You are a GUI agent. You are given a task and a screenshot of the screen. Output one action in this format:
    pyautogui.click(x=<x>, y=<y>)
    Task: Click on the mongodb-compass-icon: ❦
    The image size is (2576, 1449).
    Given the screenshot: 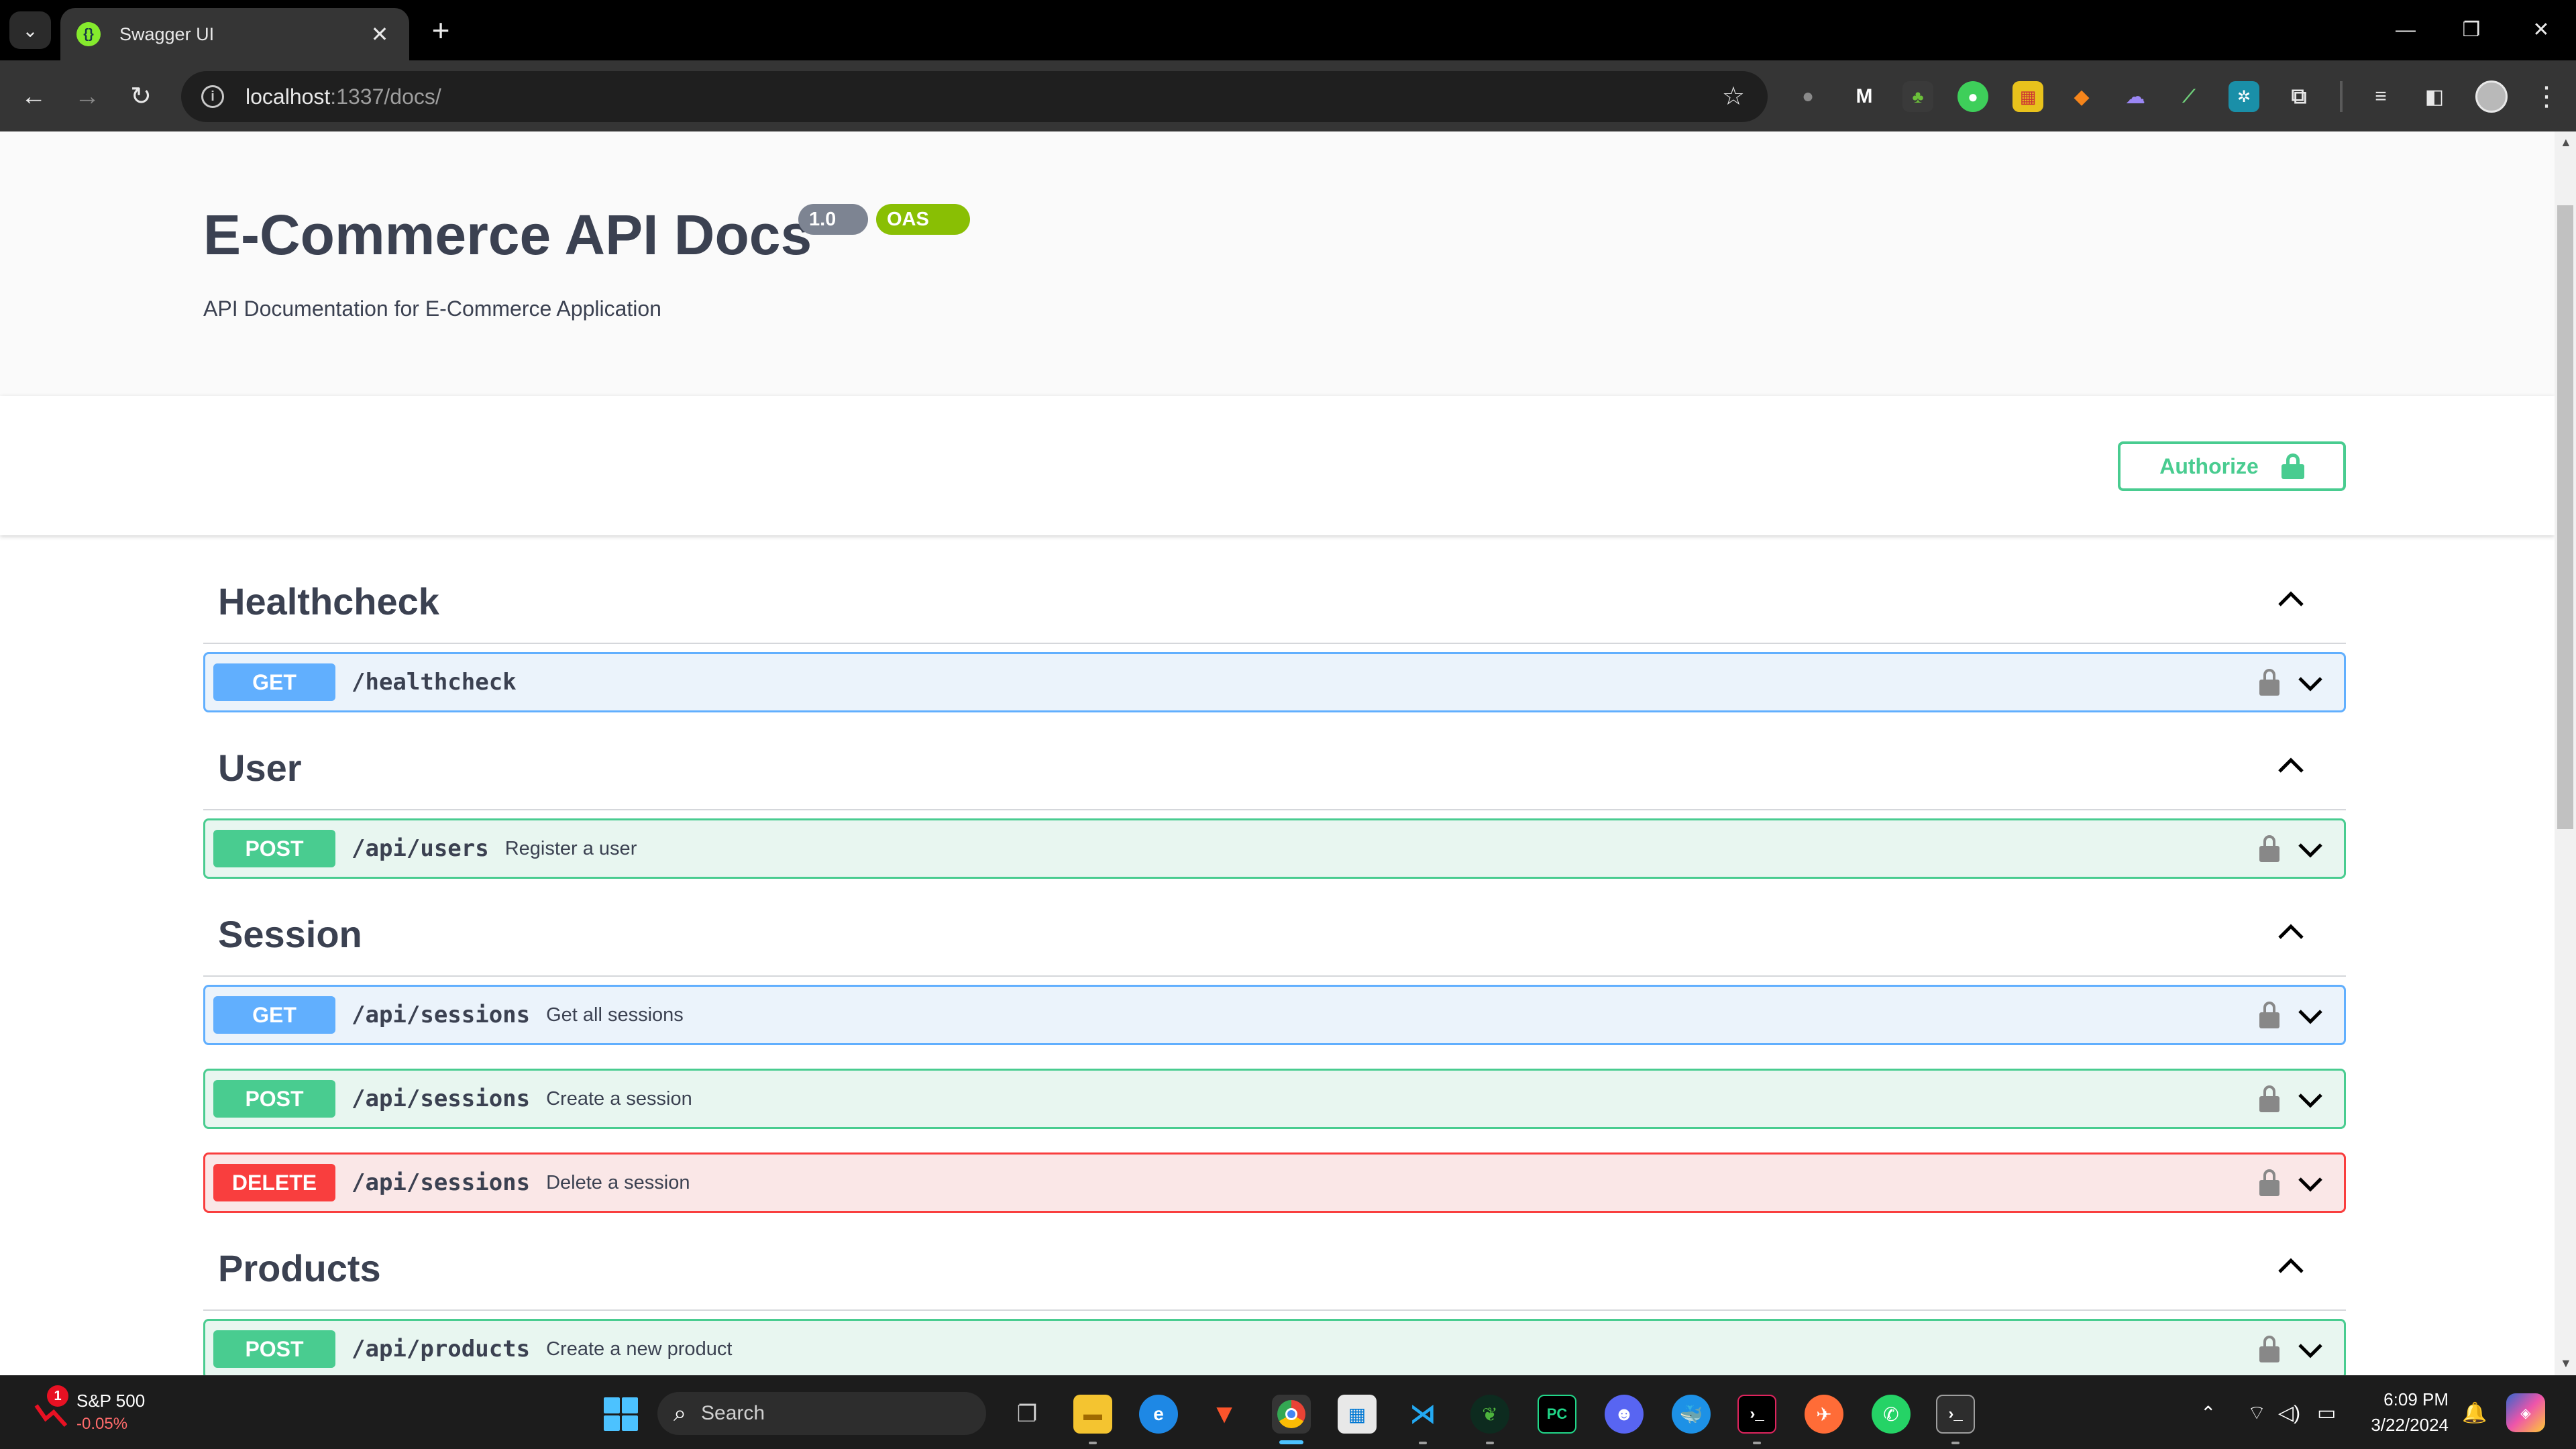 What is the action you would take?
    pyautogui.click(x=1489, y=1414)
    